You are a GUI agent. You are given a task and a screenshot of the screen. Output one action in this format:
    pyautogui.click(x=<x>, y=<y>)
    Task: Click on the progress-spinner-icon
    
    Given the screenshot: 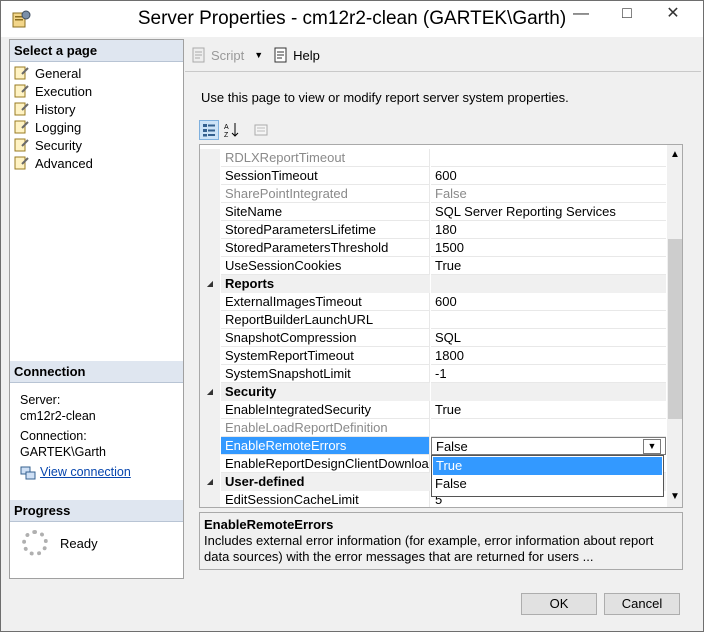 What is the action you would take?
    pyautogui.click(x=35, y=543)
    